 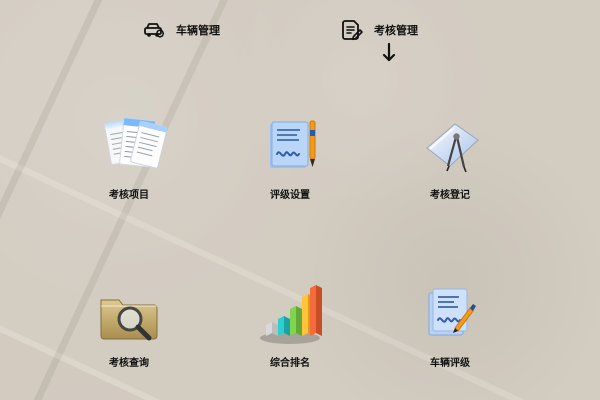 I want to click on overall-ranking-label: 综合排名, so click(x=290, y=363).